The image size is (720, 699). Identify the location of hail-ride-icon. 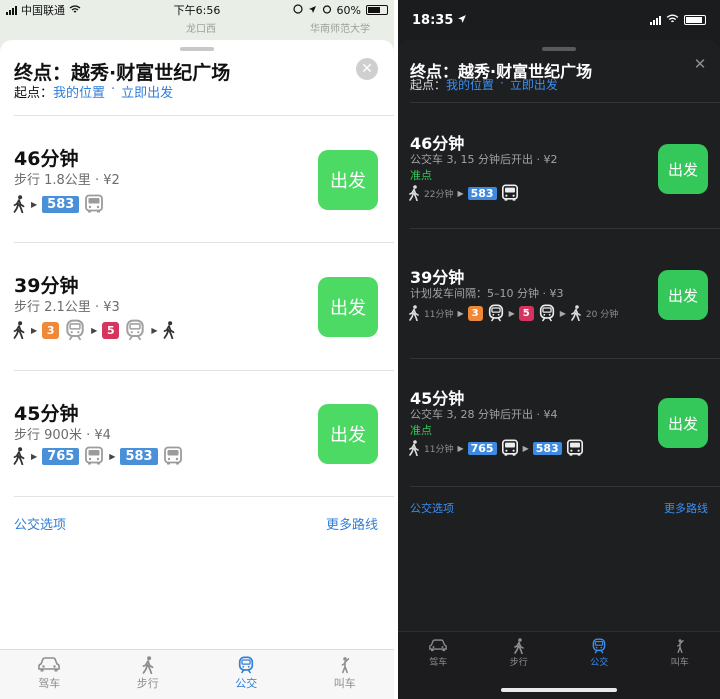
(345, 665).